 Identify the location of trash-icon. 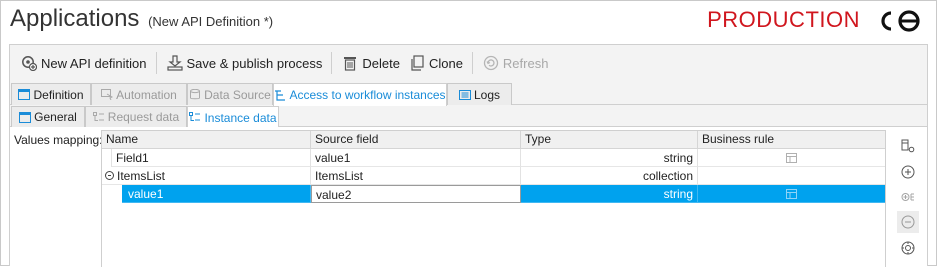
(350, 63).